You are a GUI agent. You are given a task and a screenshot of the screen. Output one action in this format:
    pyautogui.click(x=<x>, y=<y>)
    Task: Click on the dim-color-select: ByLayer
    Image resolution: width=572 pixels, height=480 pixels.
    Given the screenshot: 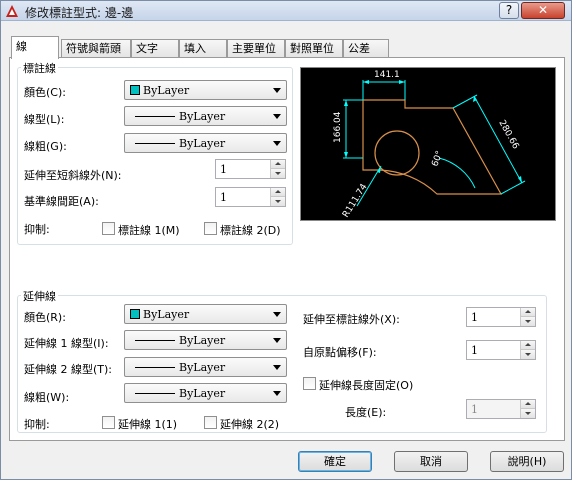 What is the action you would take?
    pyautogui.click(x=205, y=90)
    